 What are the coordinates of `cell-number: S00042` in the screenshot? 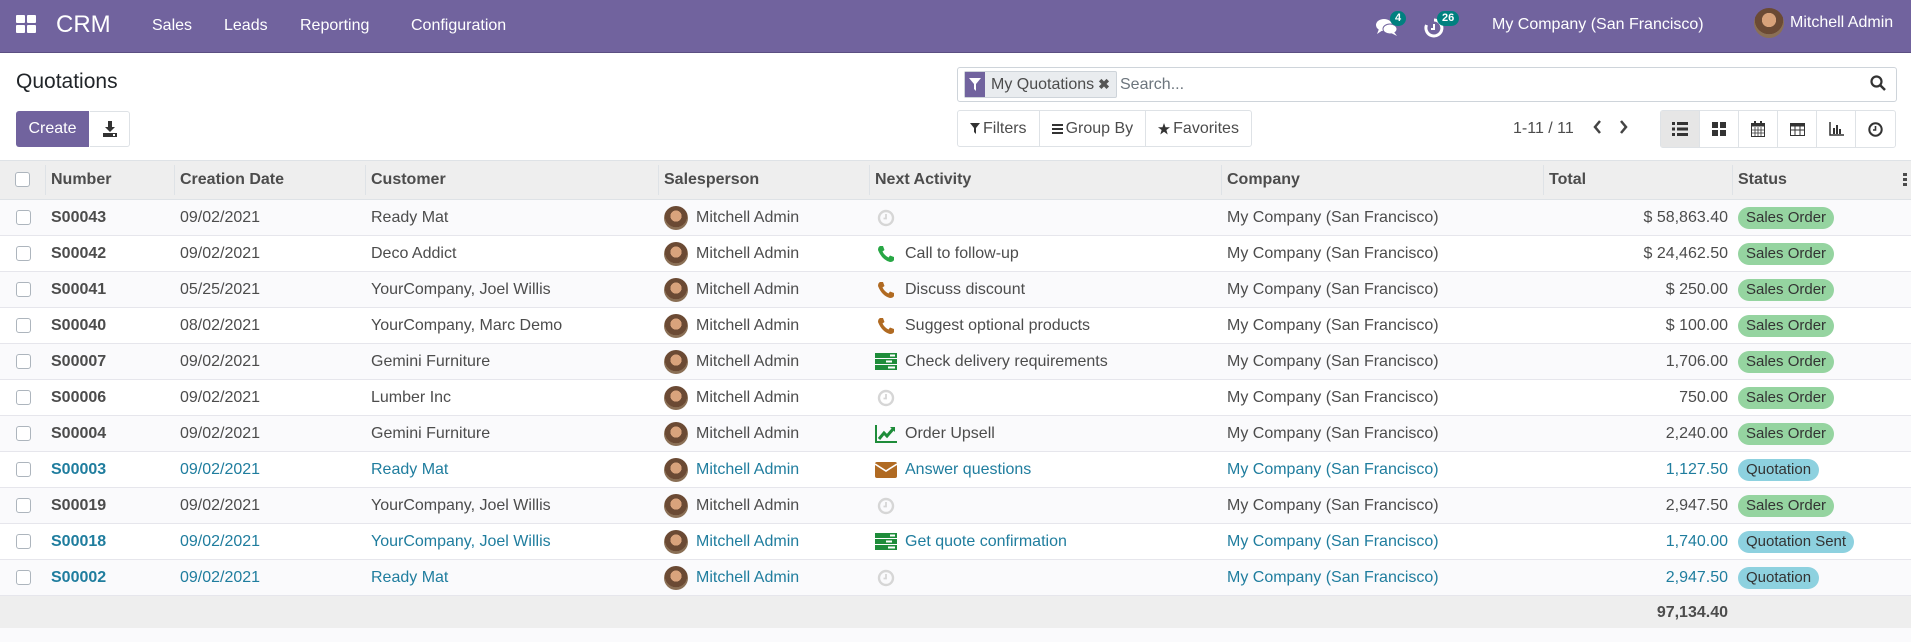 It's located at (110, 253).